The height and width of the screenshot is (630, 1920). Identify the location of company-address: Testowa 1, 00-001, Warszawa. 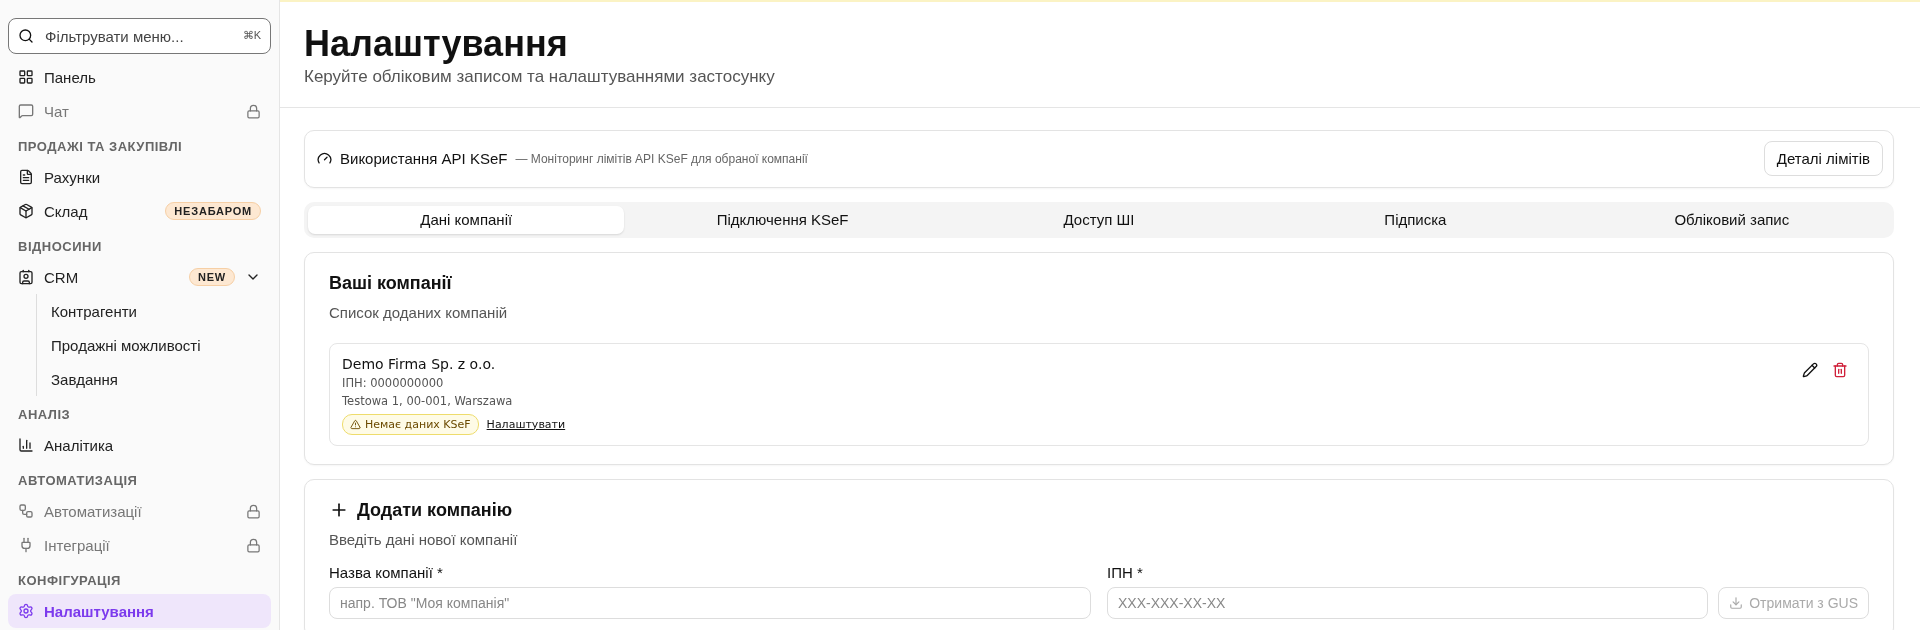
(428, 400).